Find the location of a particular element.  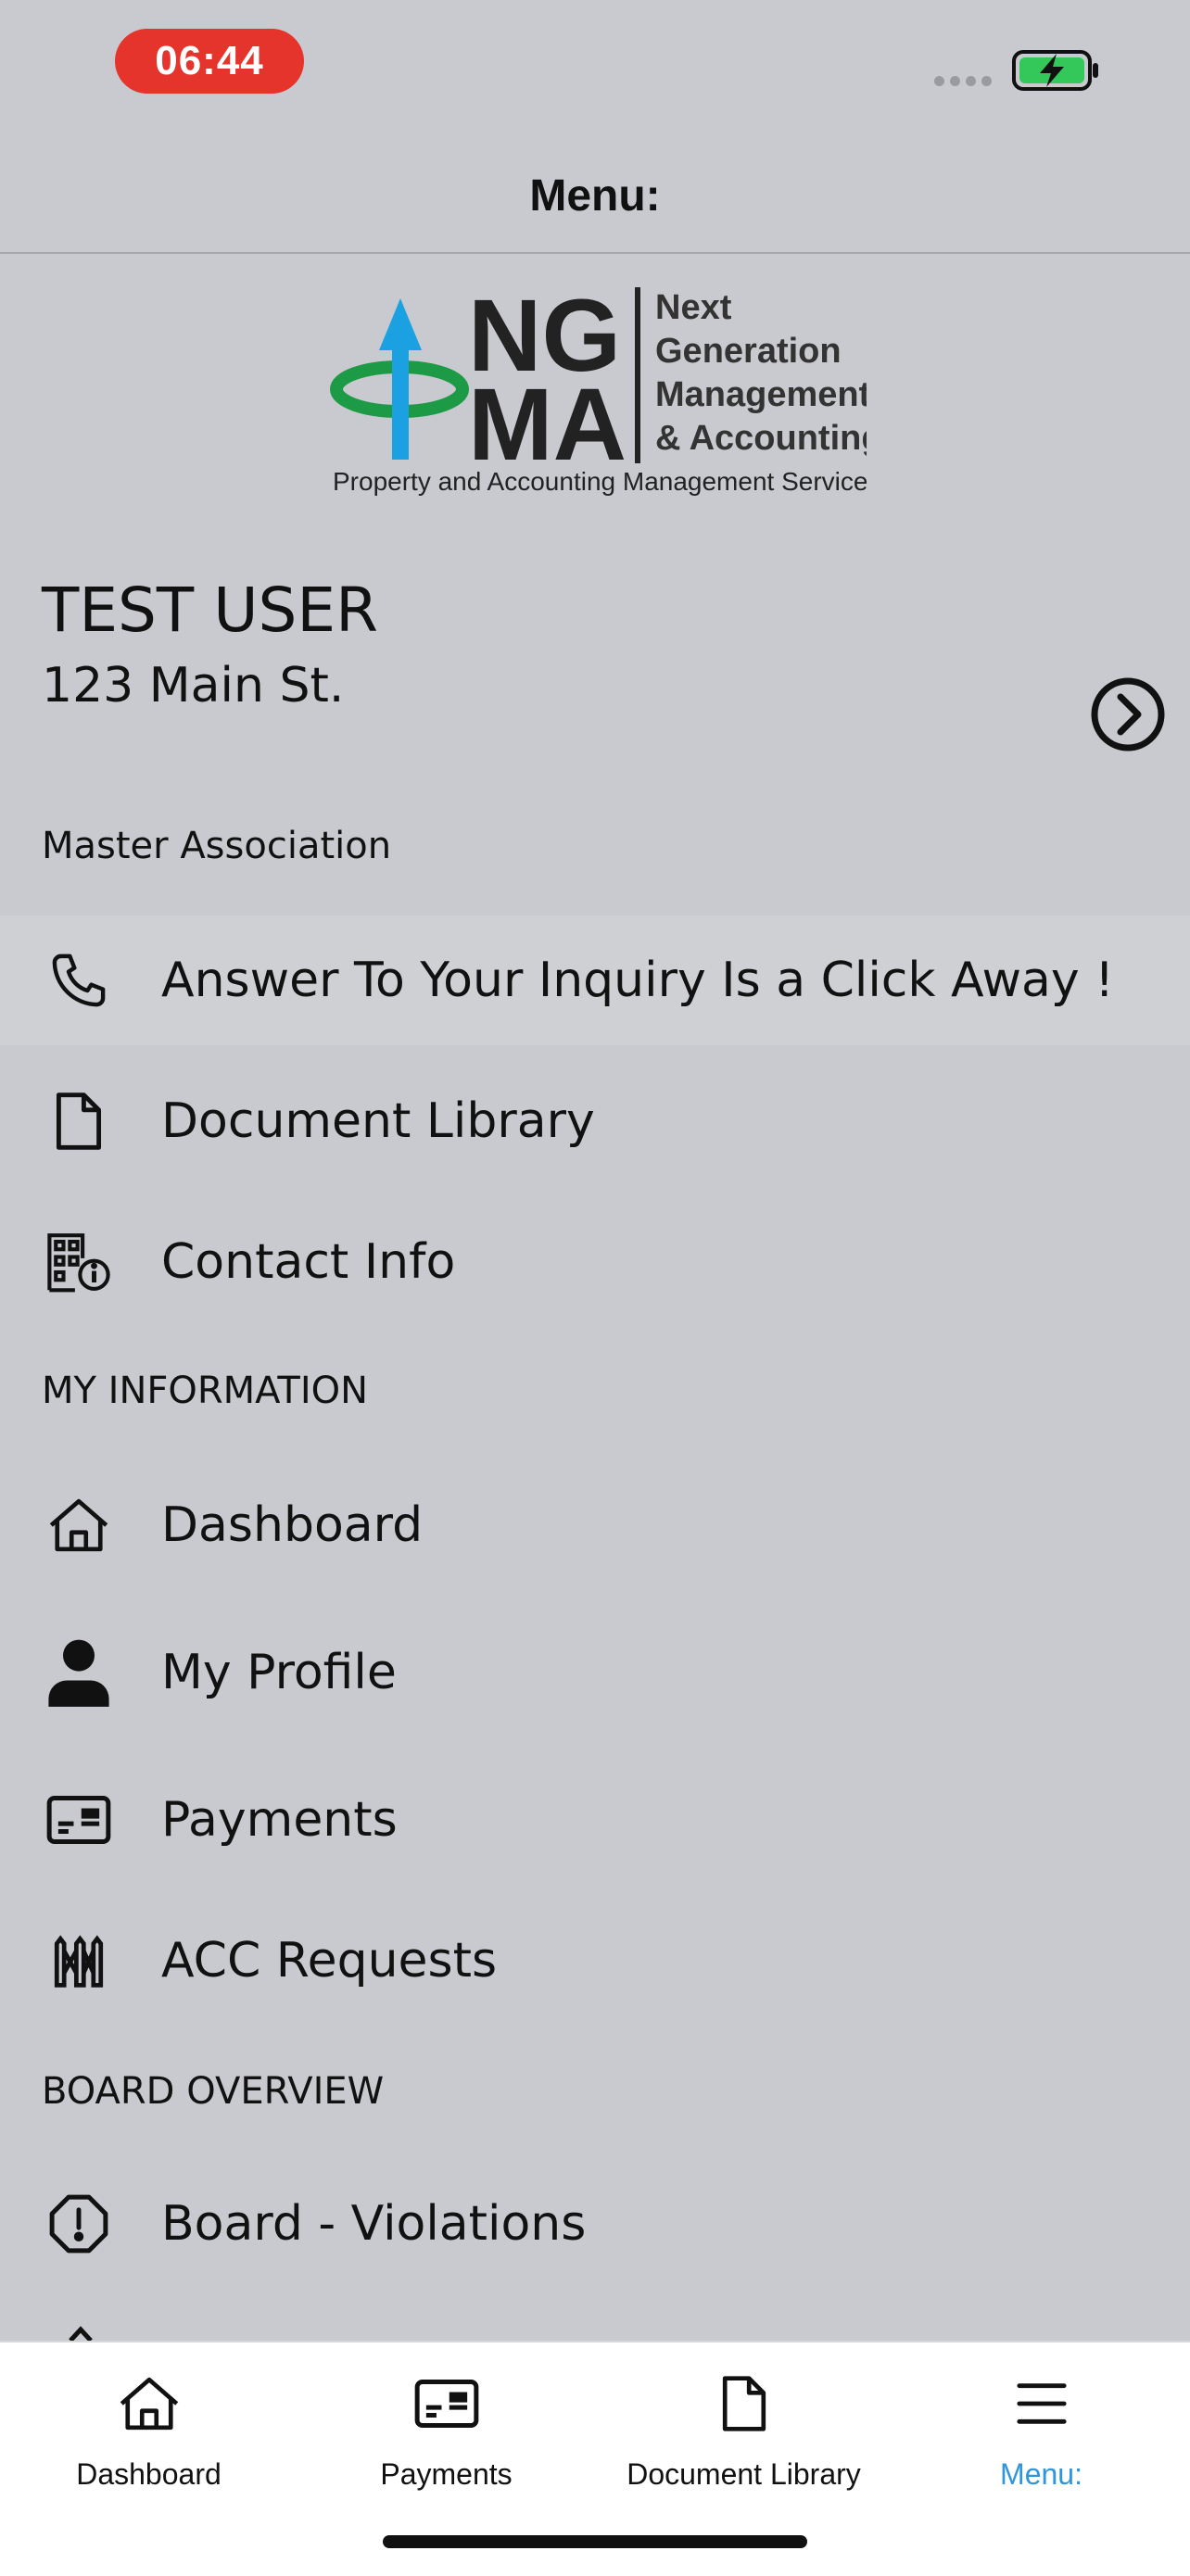

menu-item-my-profile: My Profile is located at coordinates (595, 1673).